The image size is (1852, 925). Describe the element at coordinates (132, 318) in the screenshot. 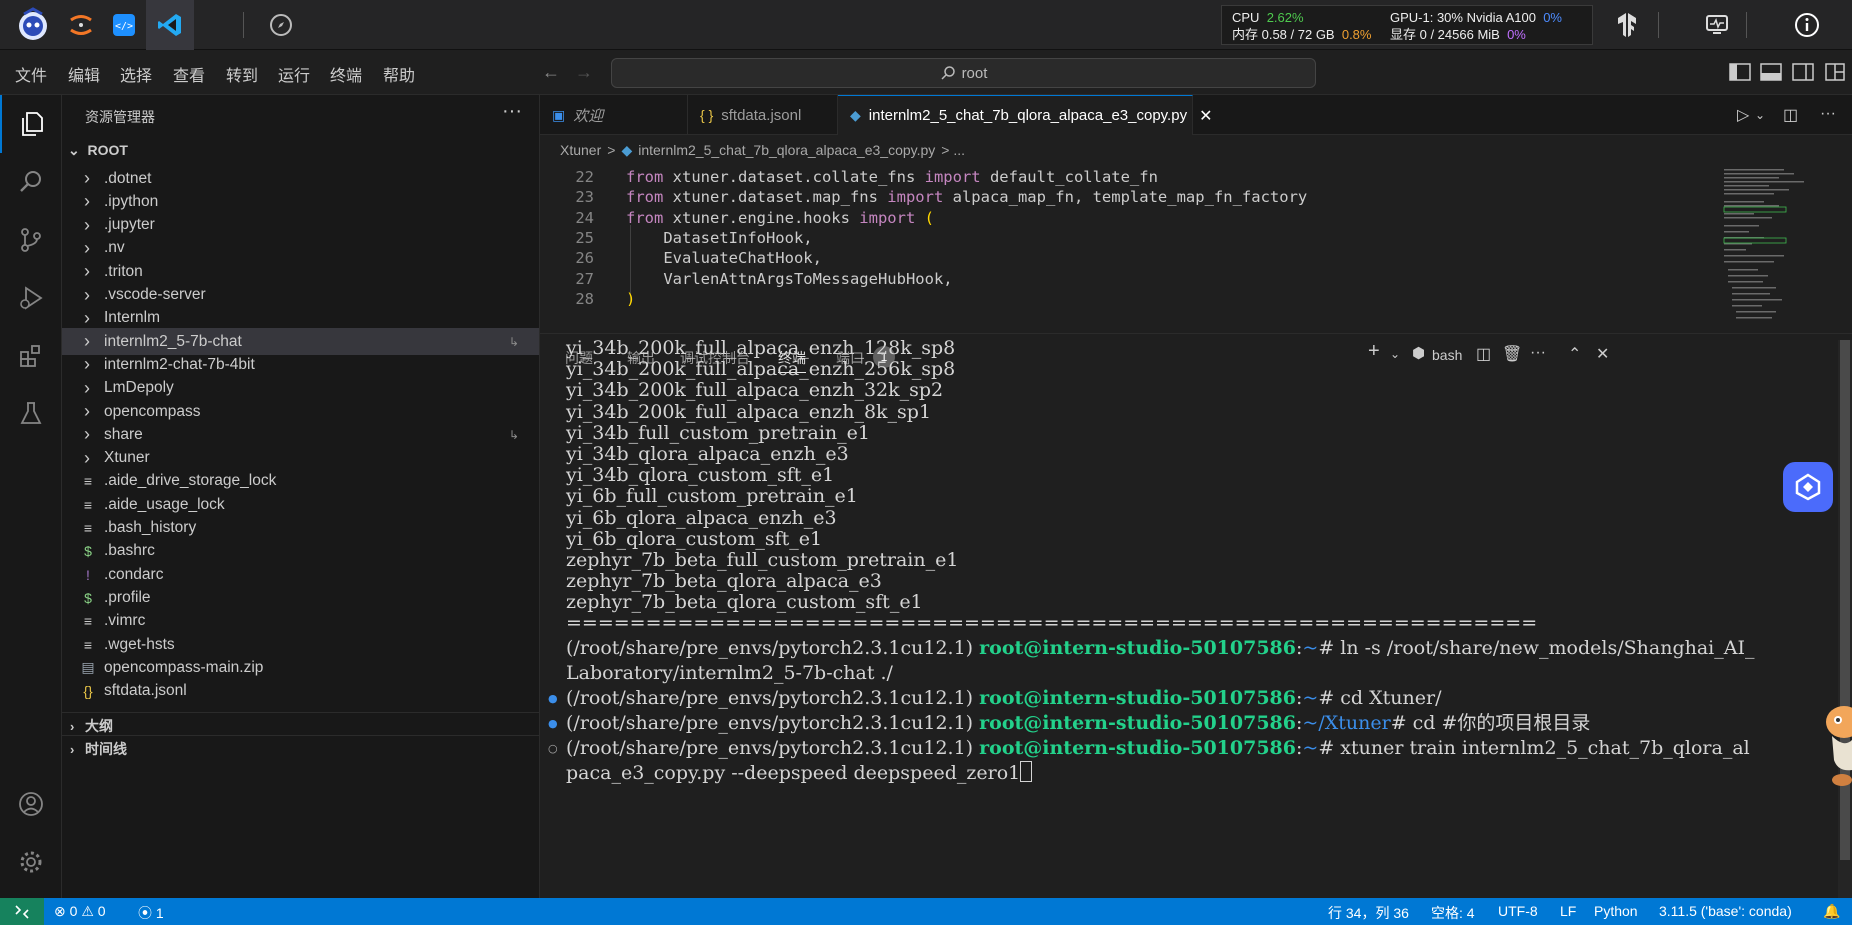

I see `tree-item-label: Internlm` at that location.